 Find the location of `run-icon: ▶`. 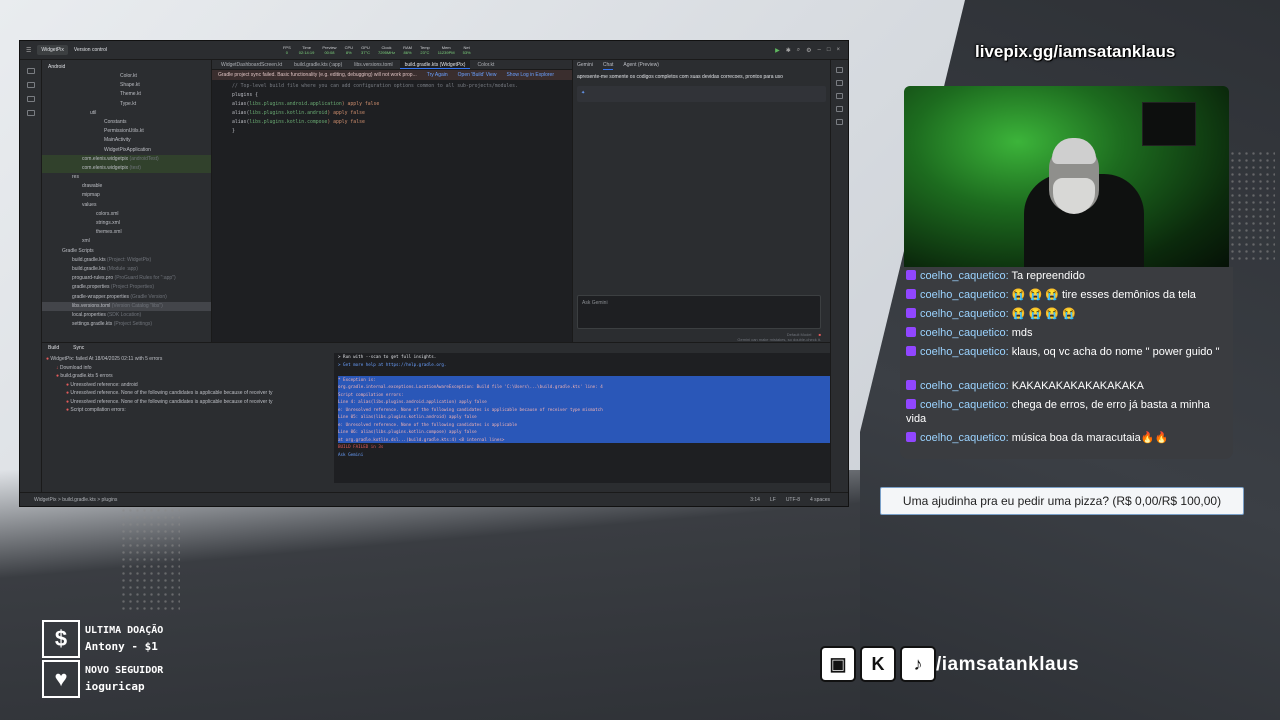

run-icon: ▶ is located at coordinates (777, 50).